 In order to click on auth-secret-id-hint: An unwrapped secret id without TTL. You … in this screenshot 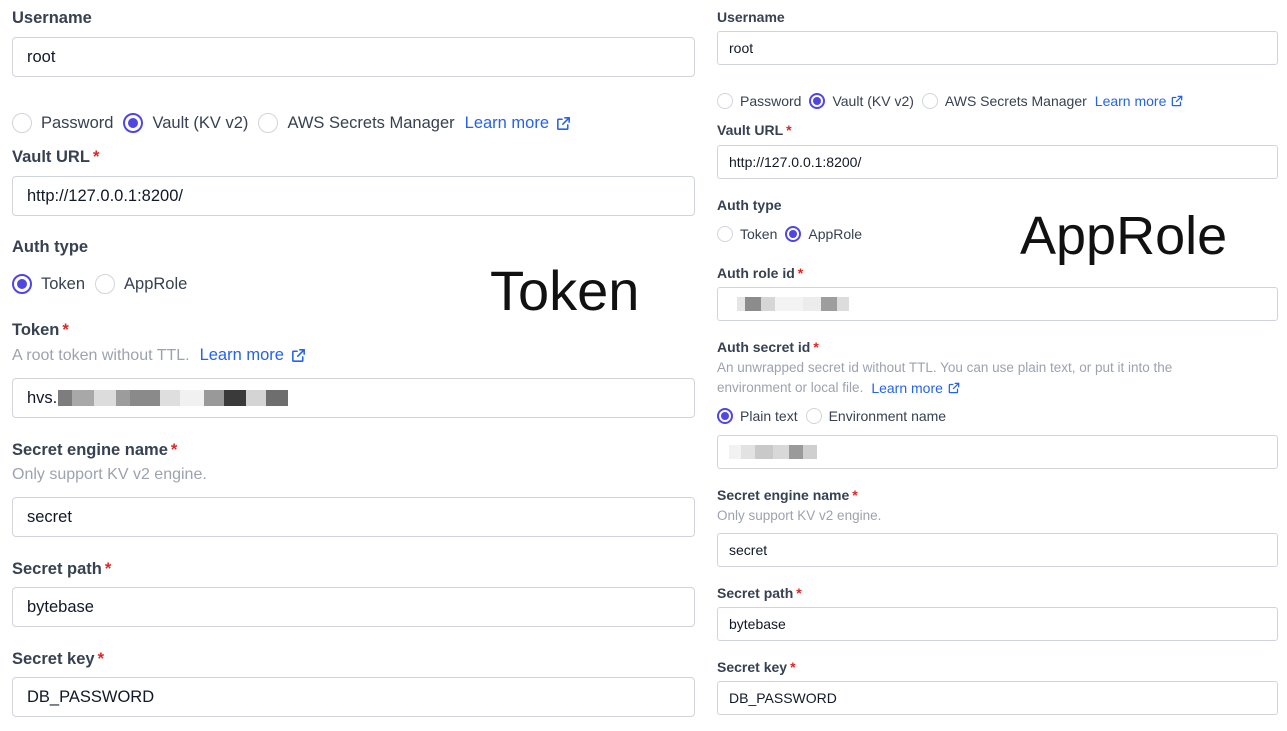, I will do `click(997, 378)`.